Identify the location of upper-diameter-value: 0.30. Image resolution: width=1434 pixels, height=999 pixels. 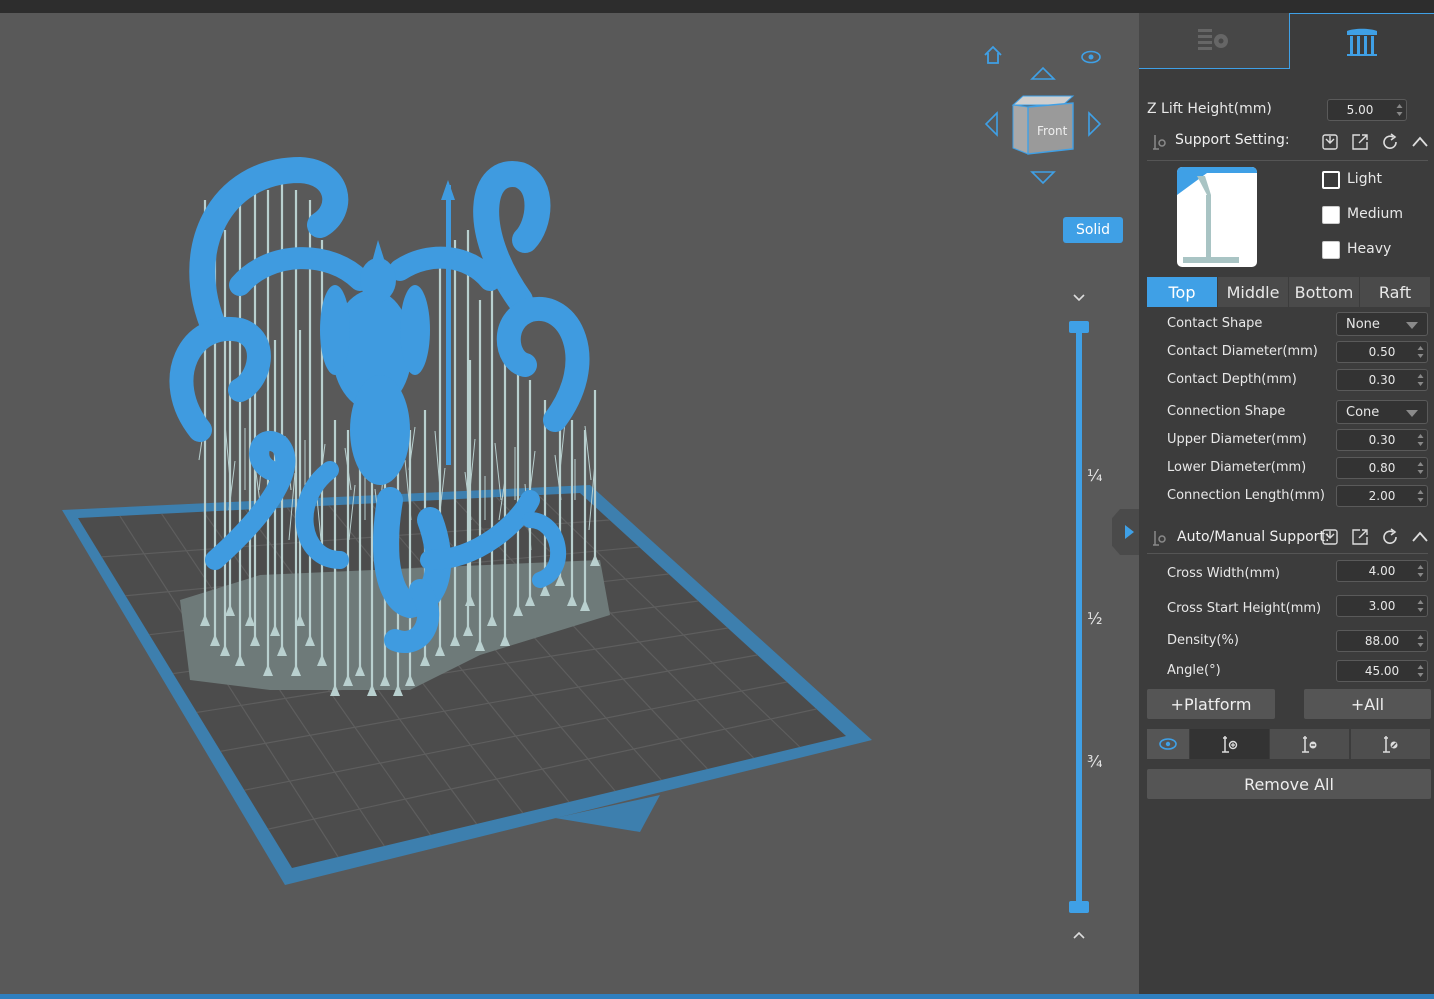
(1382, 440).